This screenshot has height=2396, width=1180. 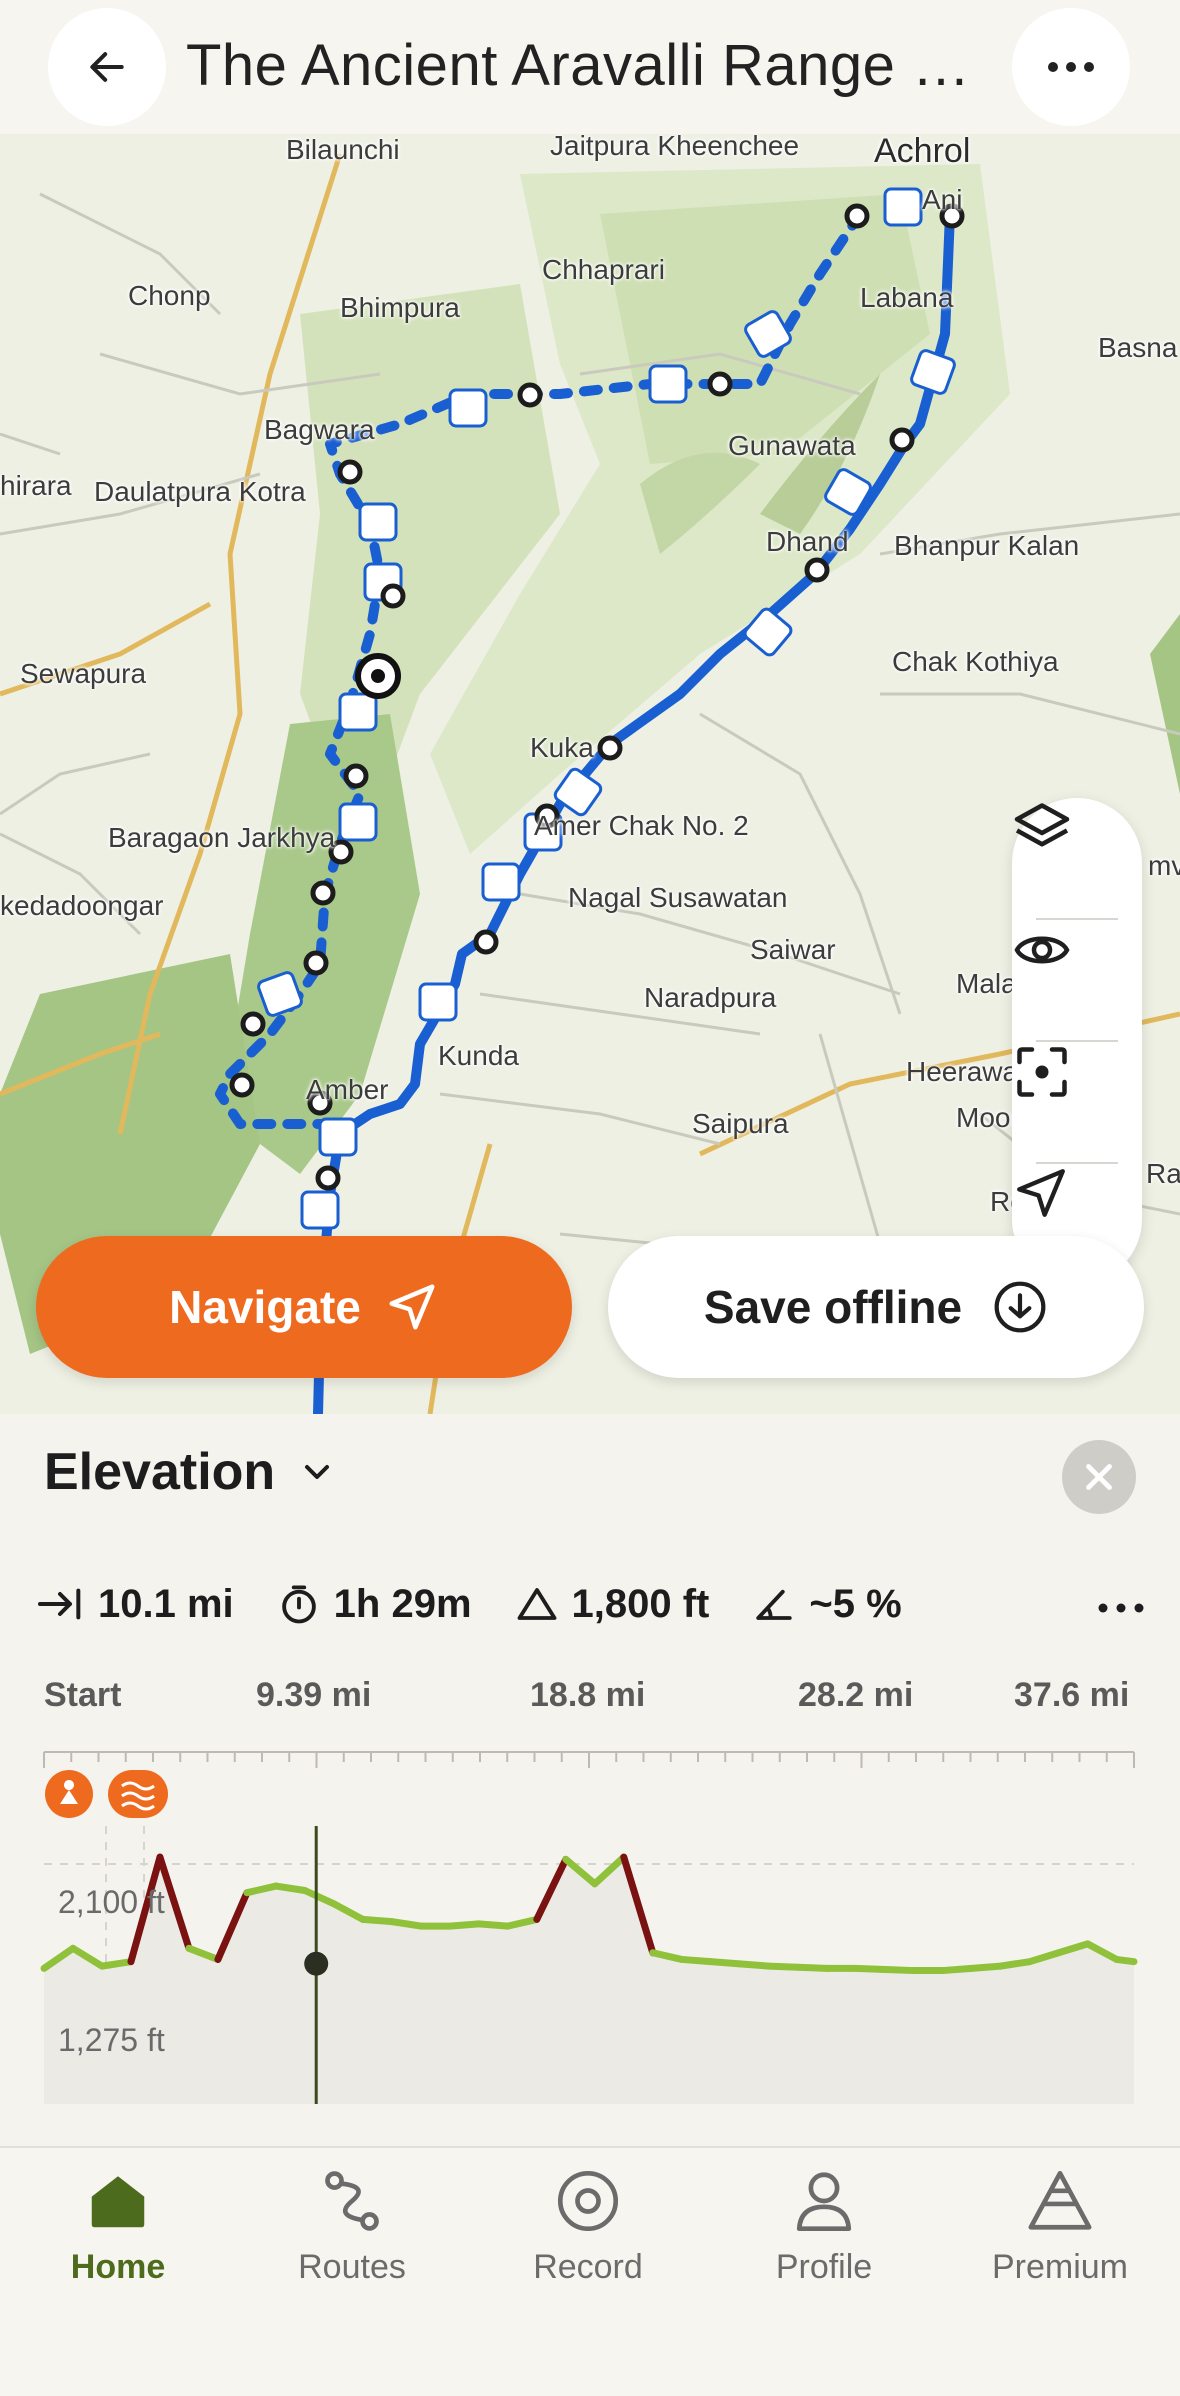 What do you see at coordinates (317, 1472) in the screenshot?
I see `chevron-down-icon` at bounding box center [317, 1472].